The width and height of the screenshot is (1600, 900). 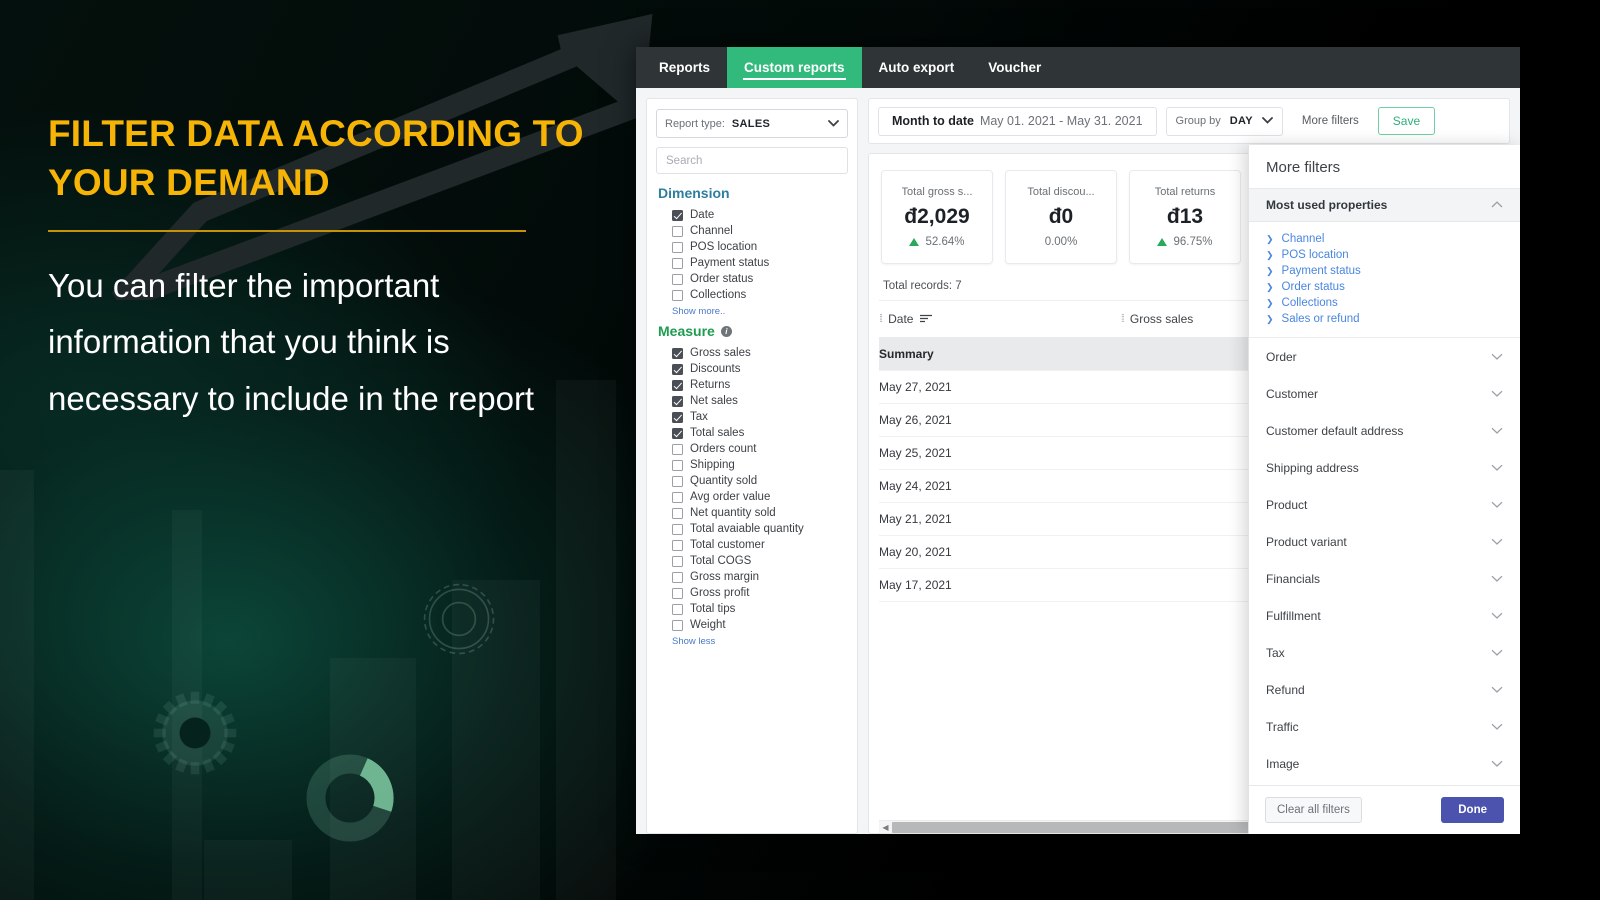 I want to click on group-by-select: Group by DAY, so click(x=1224, y=121).